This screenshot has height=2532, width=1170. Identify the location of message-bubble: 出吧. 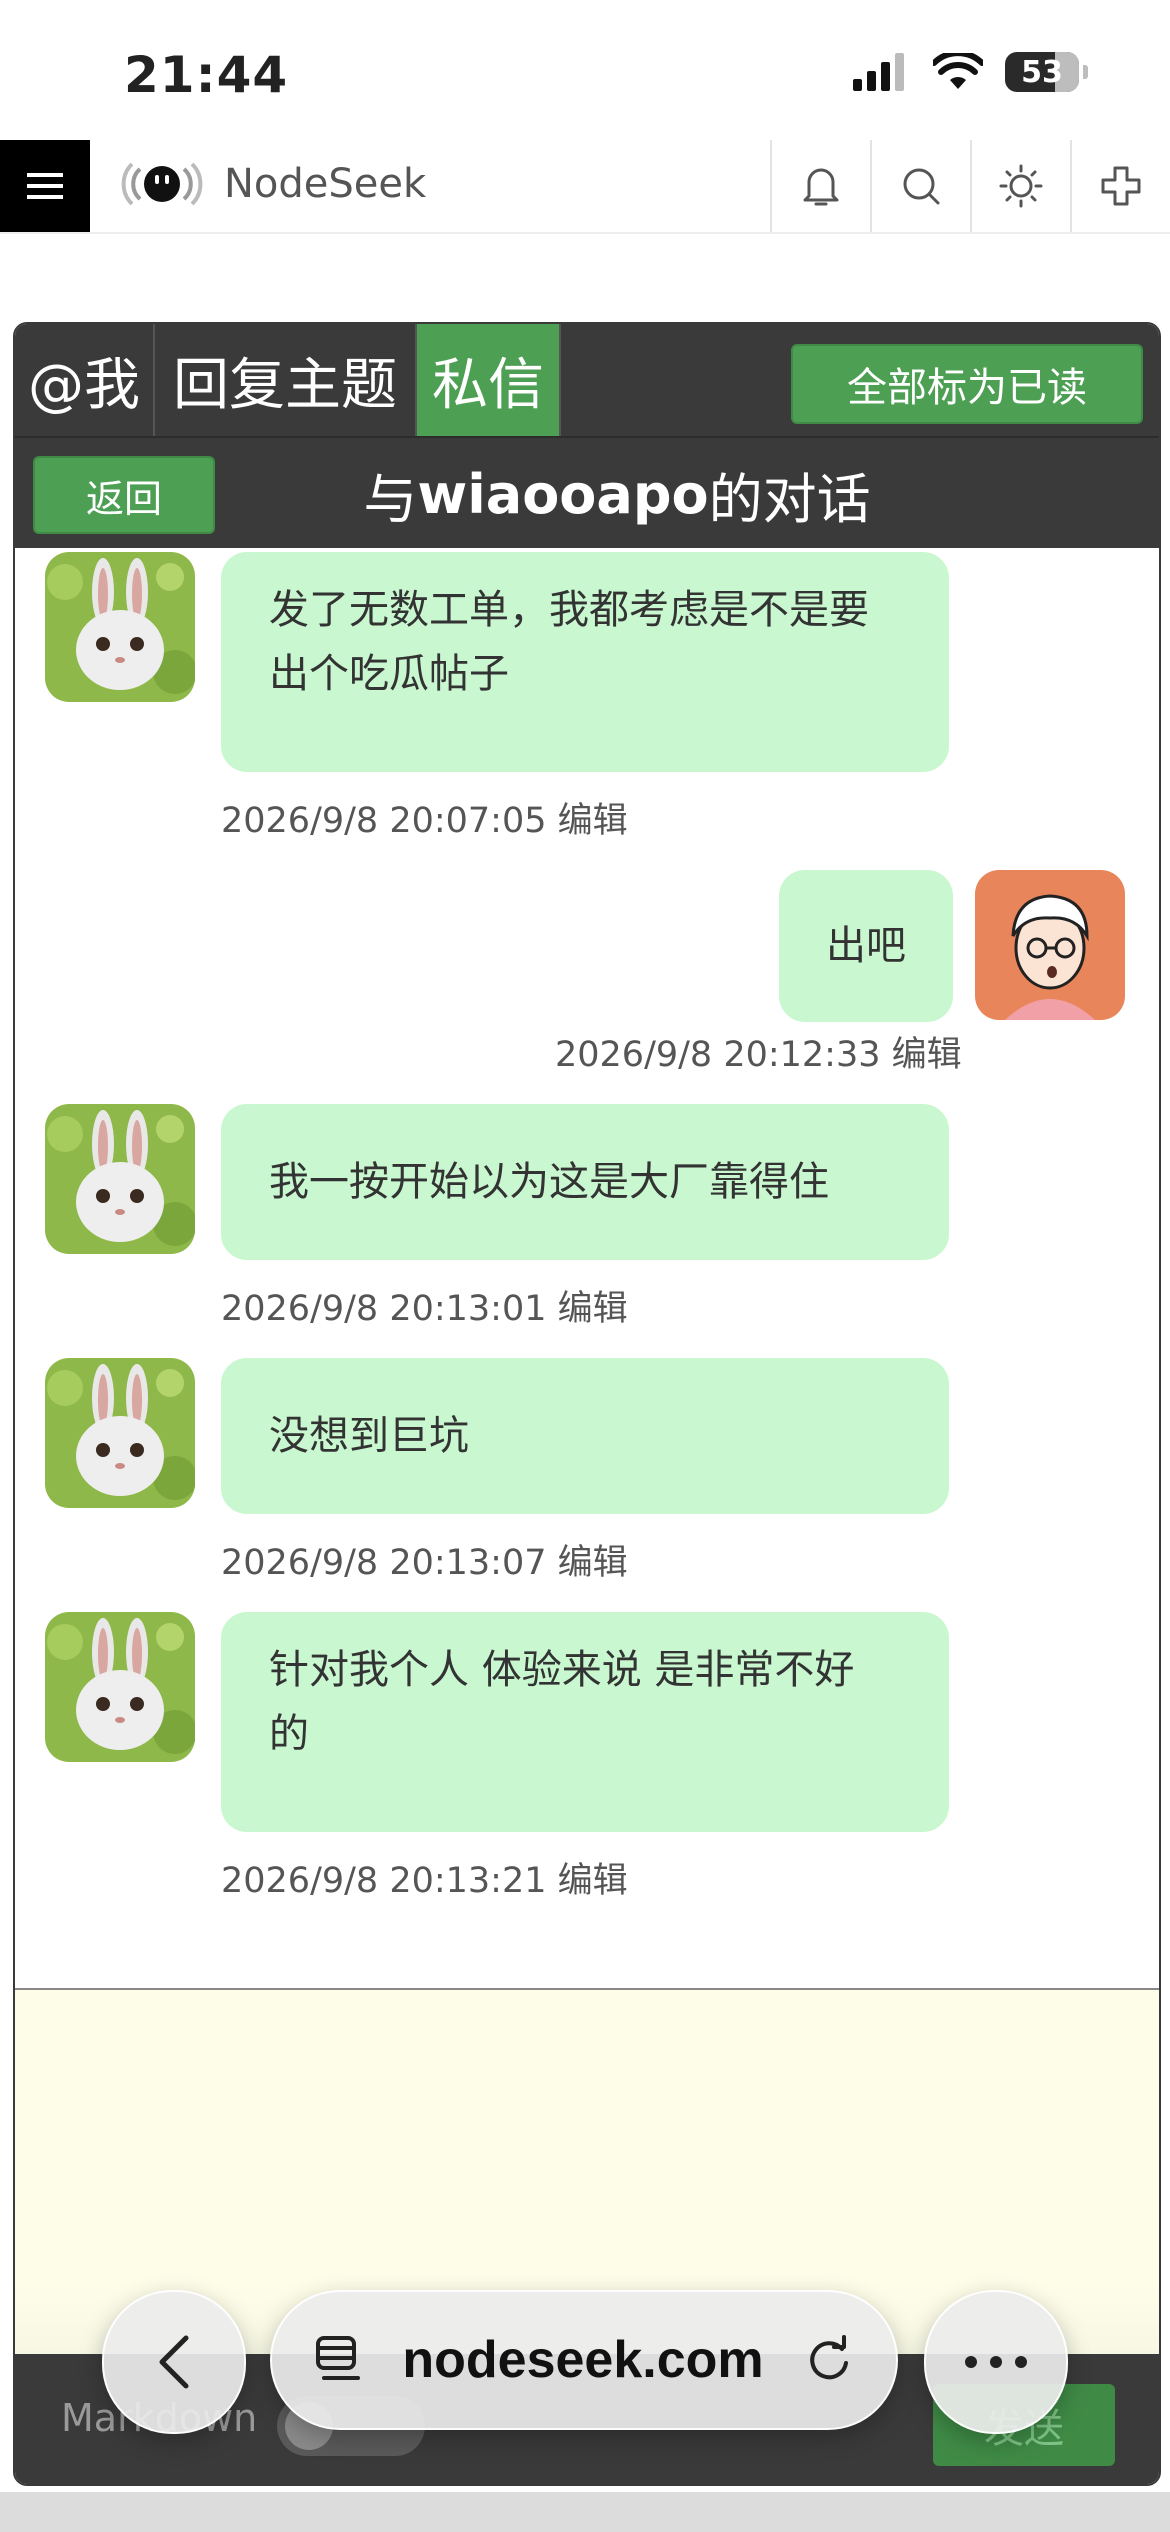
(866, 946).